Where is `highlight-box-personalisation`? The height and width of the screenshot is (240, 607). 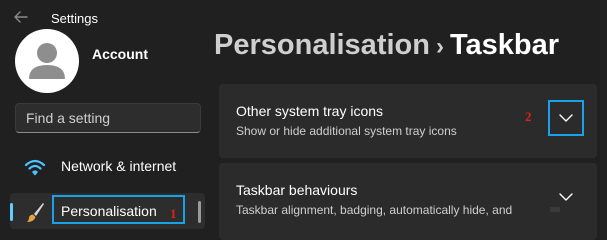 highlight-box-personalisation is located at coordinates (118, 209).